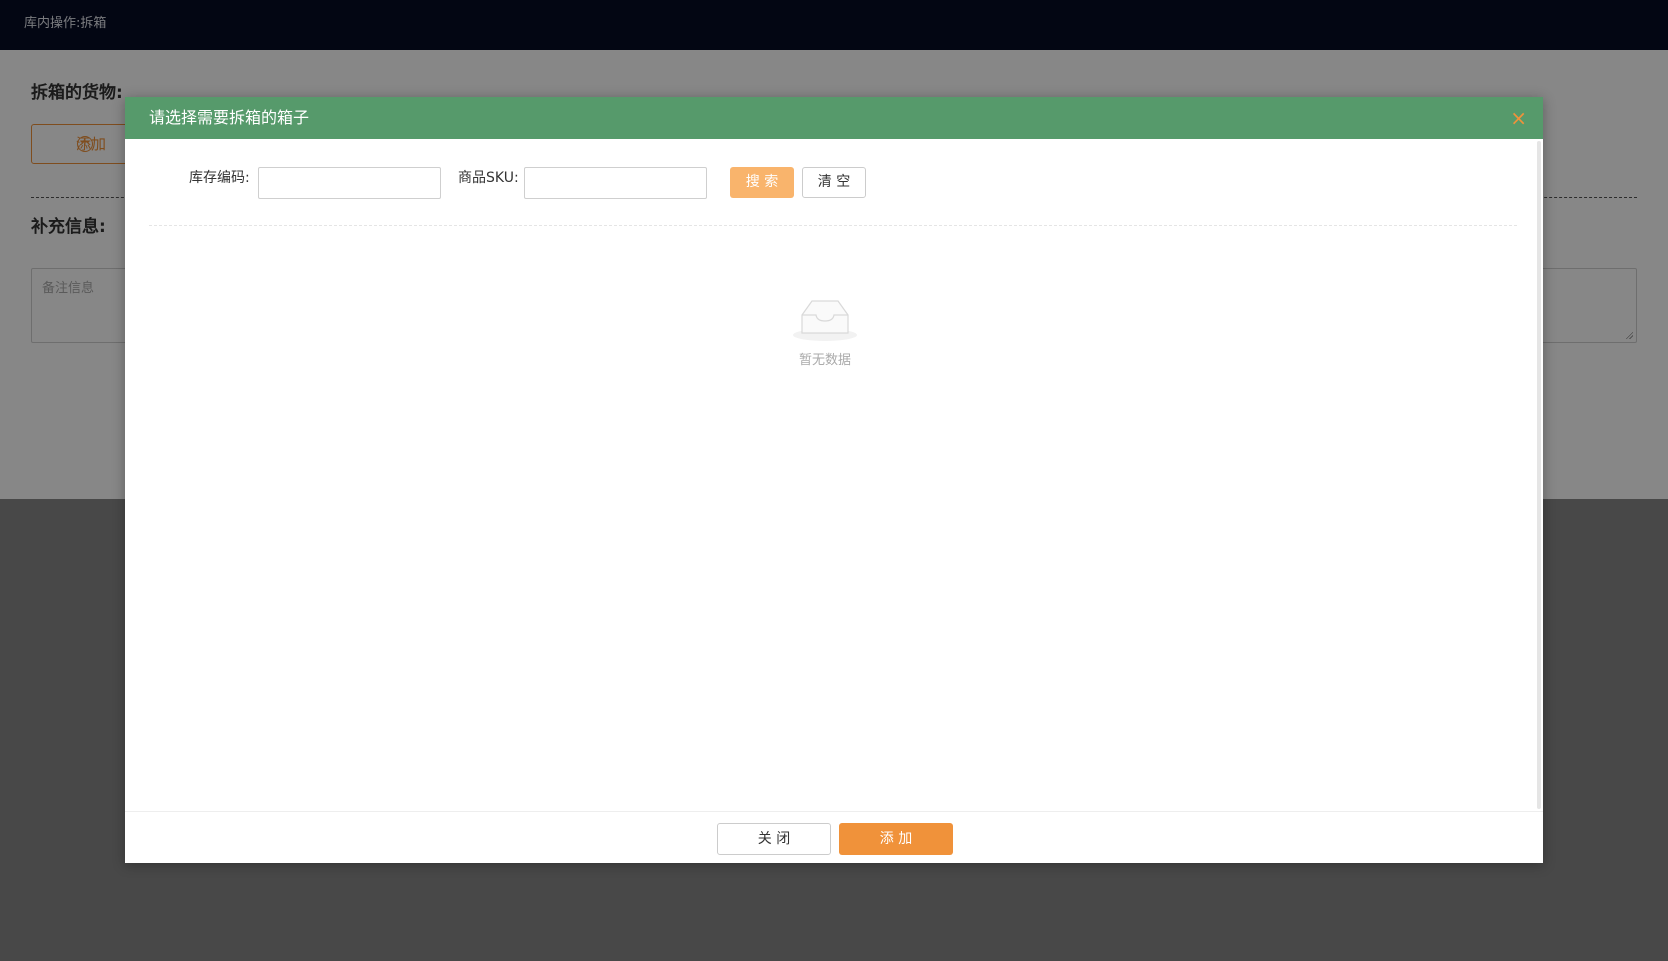 The image size is (1668, 961). Describe the element at coordinates (834, 118) in the screenshot. I see `dialog-header: 请选择需要拆箱的箱子 ×` at that location.